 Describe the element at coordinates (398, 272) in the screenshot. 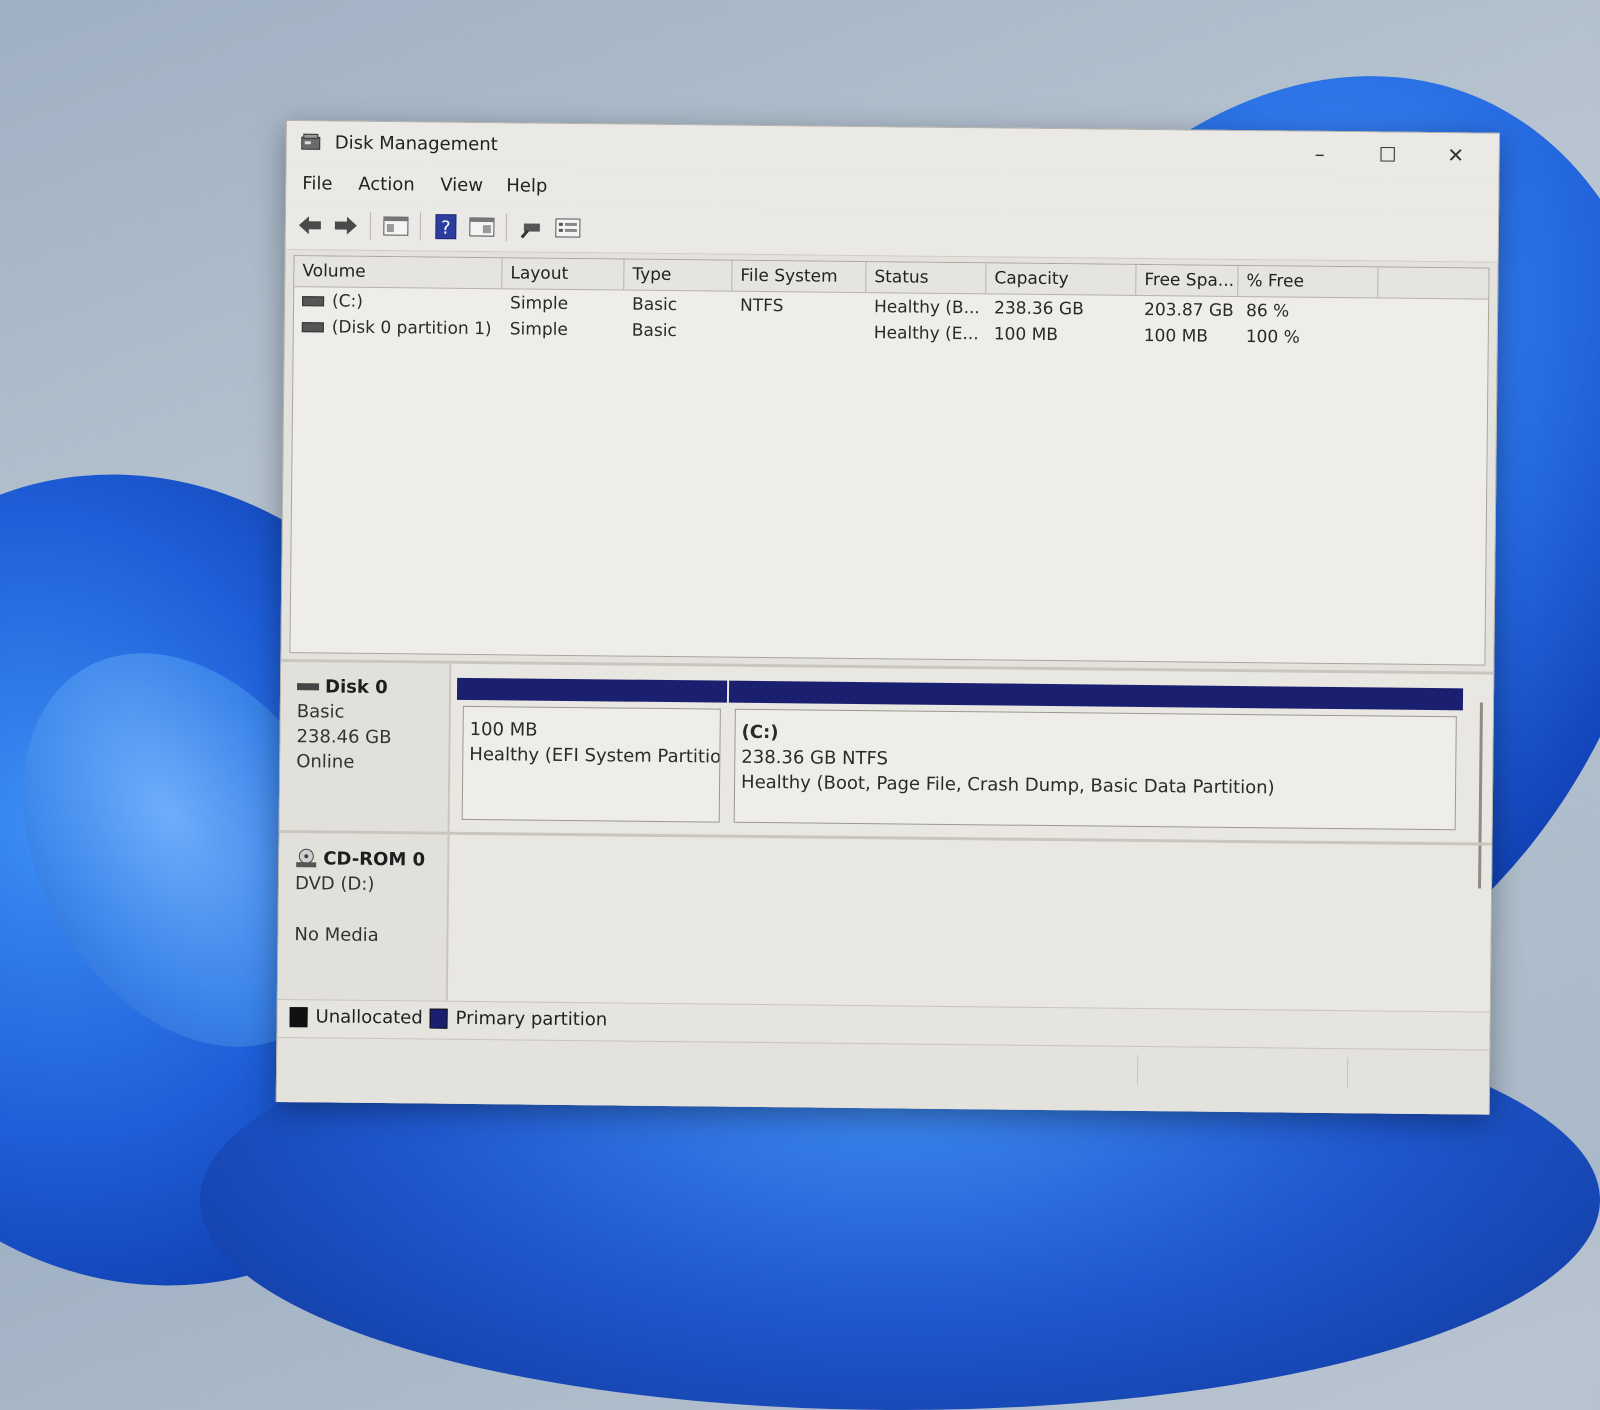

I see `column-header-volume: Volume` at that location.